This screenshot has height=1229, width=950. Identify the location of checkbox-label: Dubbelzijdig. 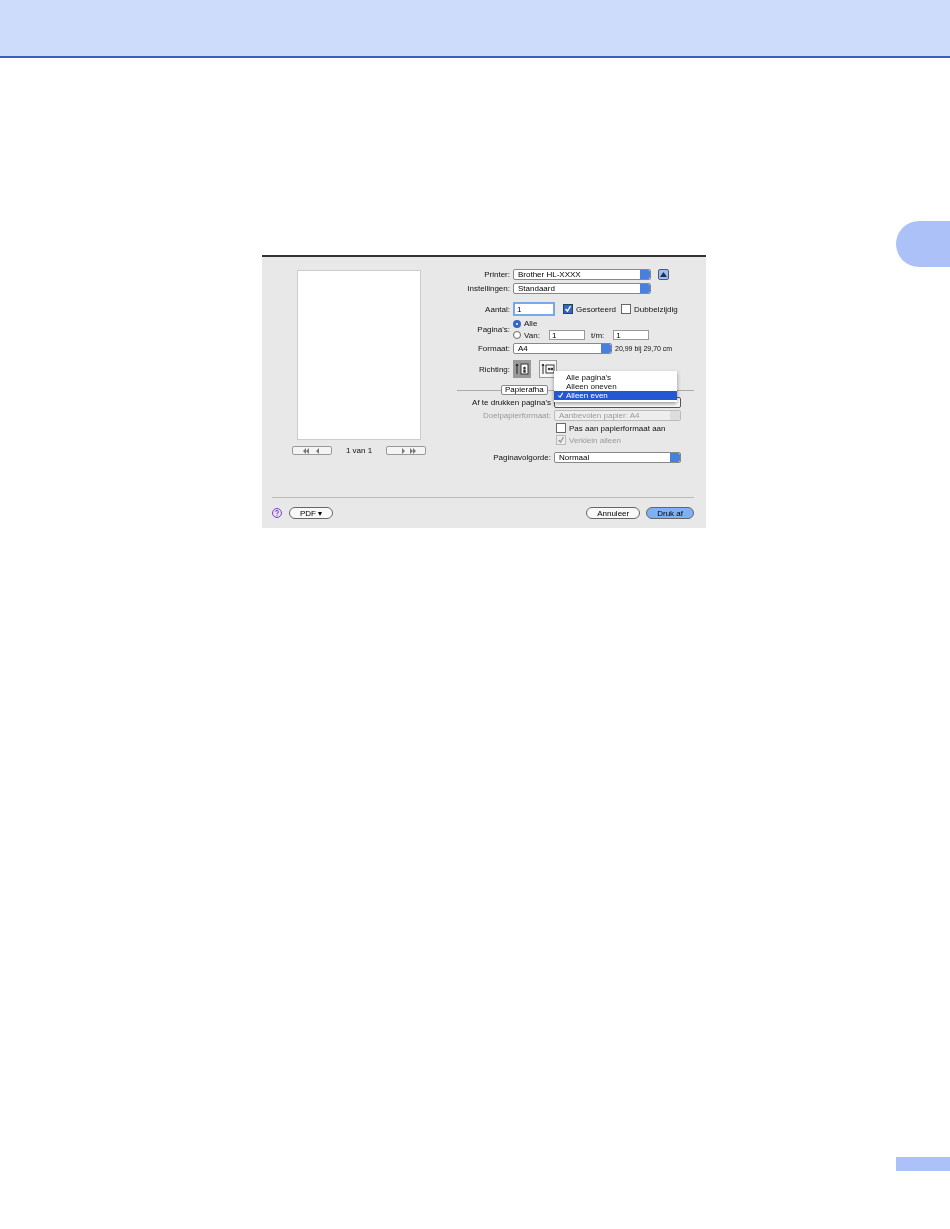
(656, 309).